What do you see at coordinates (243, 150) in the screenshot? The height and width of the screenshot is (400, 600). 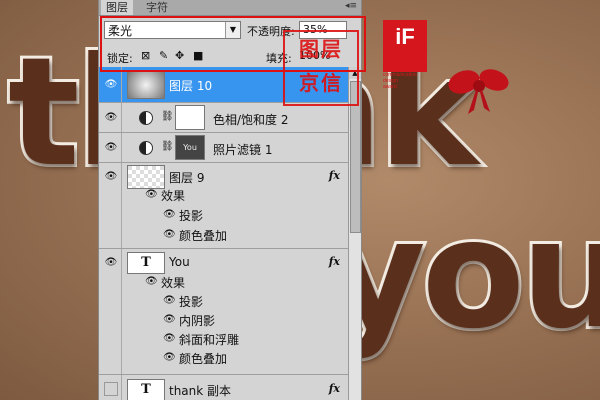 I see `layer-name: 照片滤镜 1` at bounding box center [243, 150].